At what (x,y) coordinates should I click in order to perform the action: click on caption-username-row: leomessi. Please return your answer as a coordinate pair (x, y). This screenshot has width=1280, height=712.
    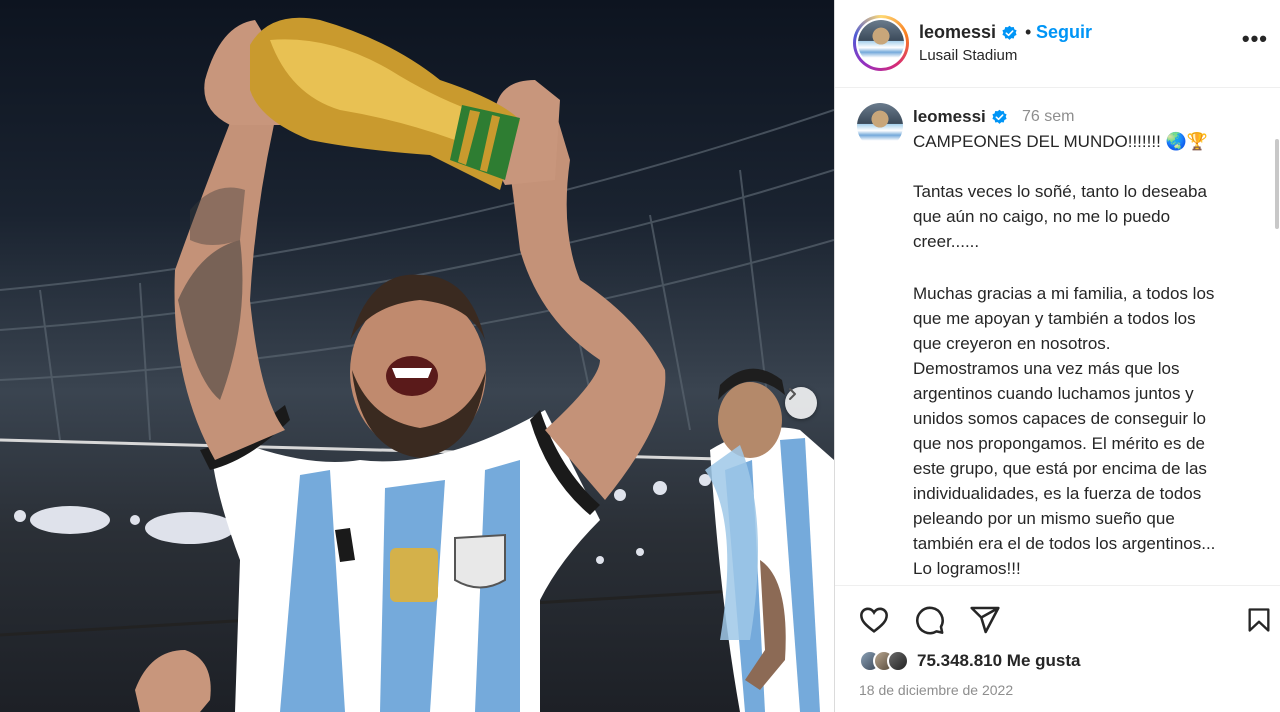
    Looking at the image, I should click on (960, 117).